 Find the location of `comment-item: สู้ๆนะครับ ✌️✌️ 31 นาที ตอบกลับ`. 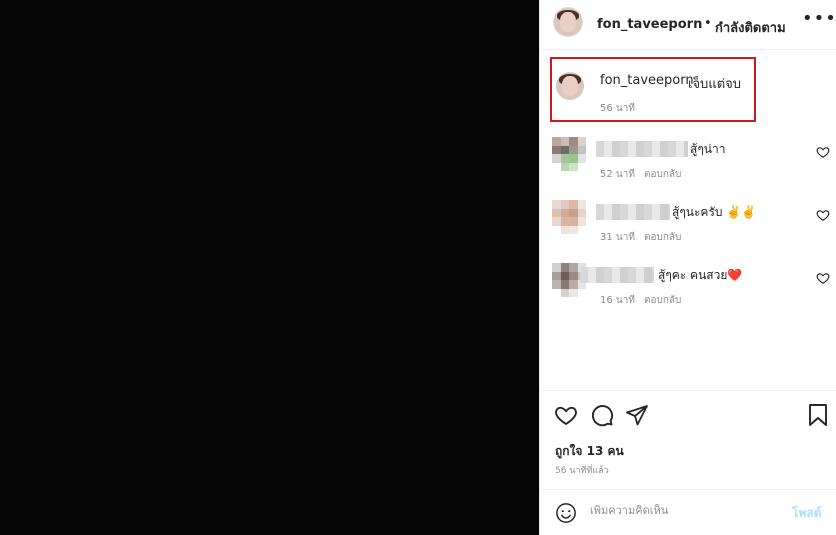

comment-item: สู้ๆนะครับ ✌️✌️ 31 นาที ตอบกลับ is located at coordinates (688, 228).